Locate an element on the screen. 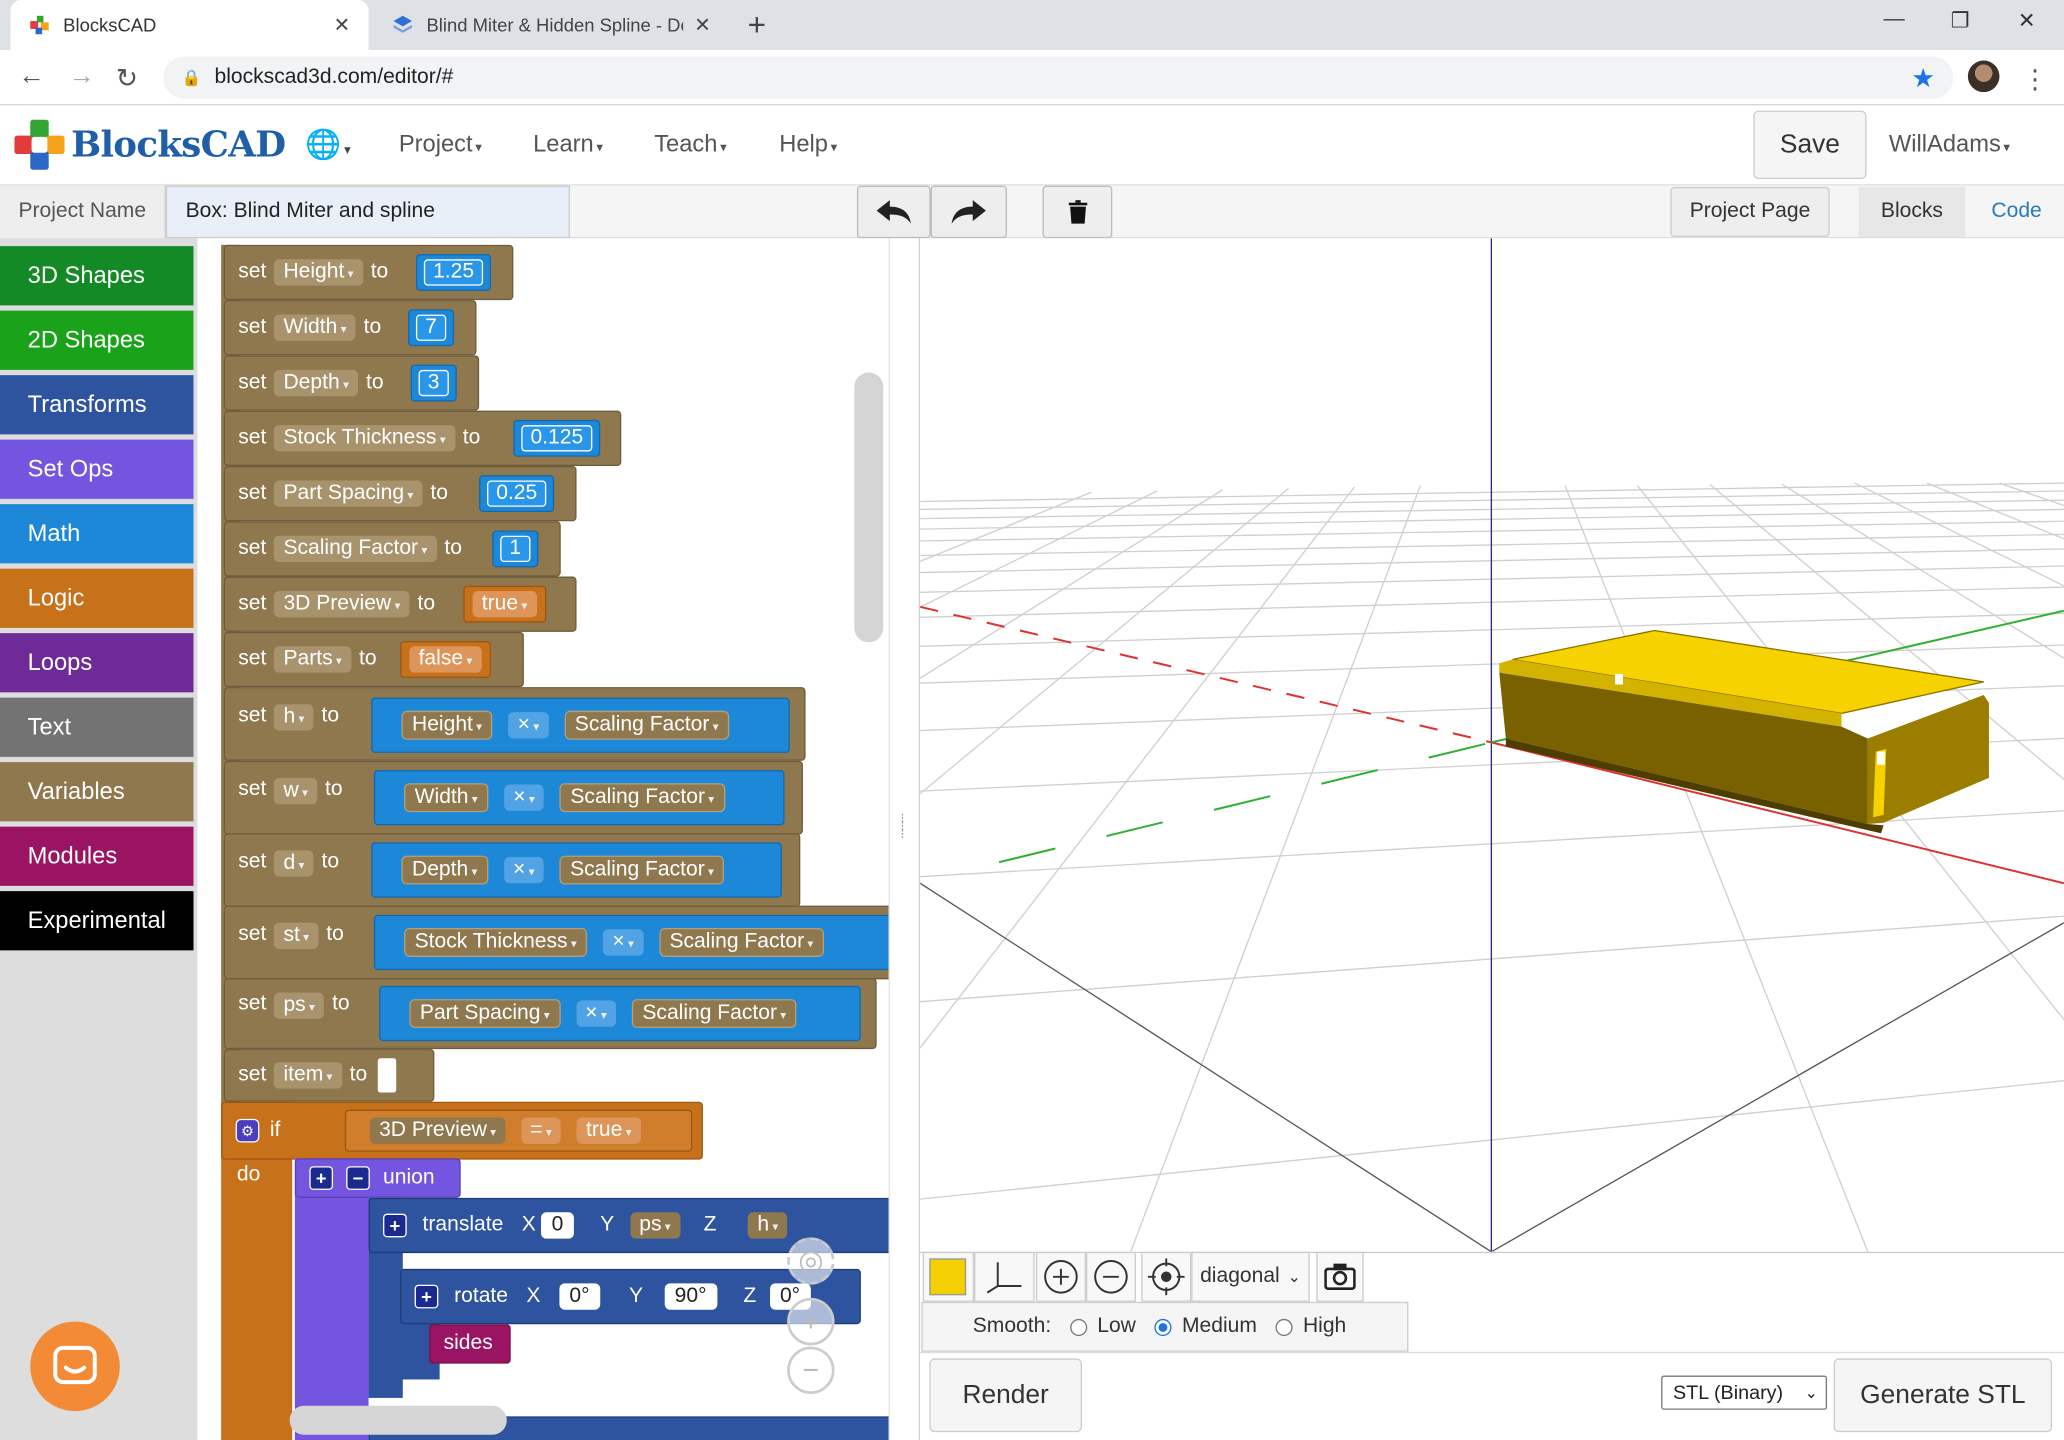  chat-launcher-button is located at coordinates (75, 1366).